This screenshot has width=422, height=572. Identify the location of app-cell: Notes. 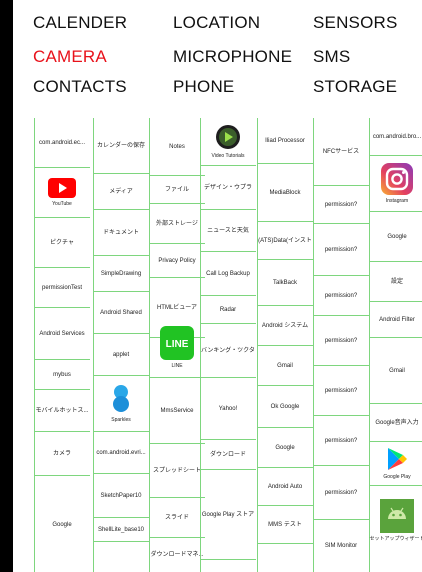
(177, 147).